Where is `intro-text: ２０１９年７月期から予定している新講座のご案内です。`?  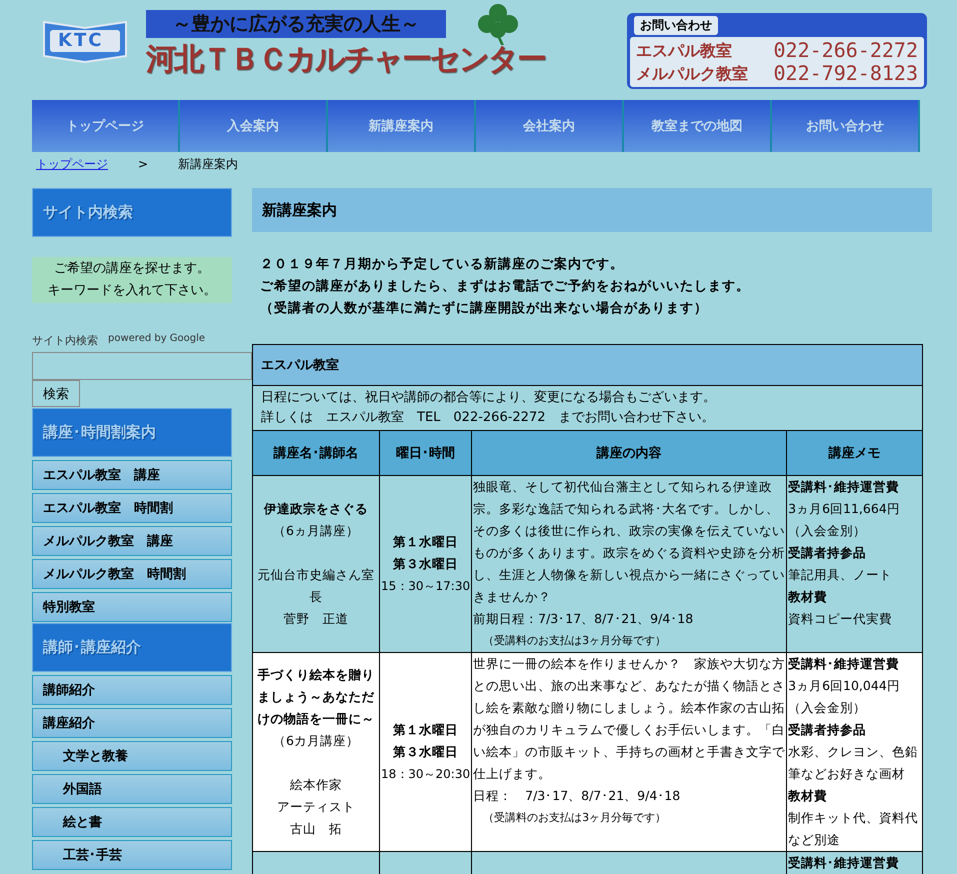 intro-text: ２０１９年７月期から予定している新講座のご案内です。 is located at coordinates (442, 265).